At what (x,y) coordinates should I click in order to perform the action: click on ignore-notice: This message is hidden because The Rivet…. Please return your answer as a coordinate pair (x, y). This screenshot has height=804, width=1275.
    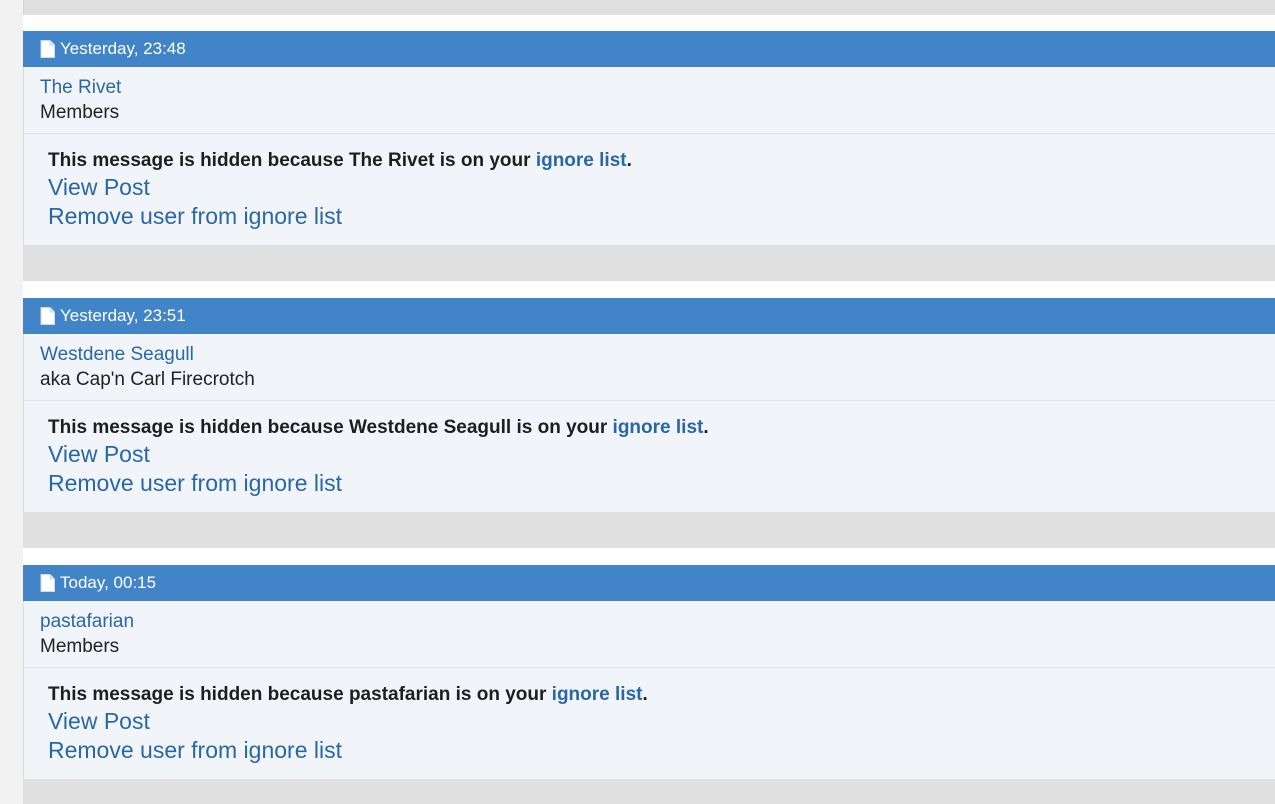
    Looking at the image, I should click on (661, 161).